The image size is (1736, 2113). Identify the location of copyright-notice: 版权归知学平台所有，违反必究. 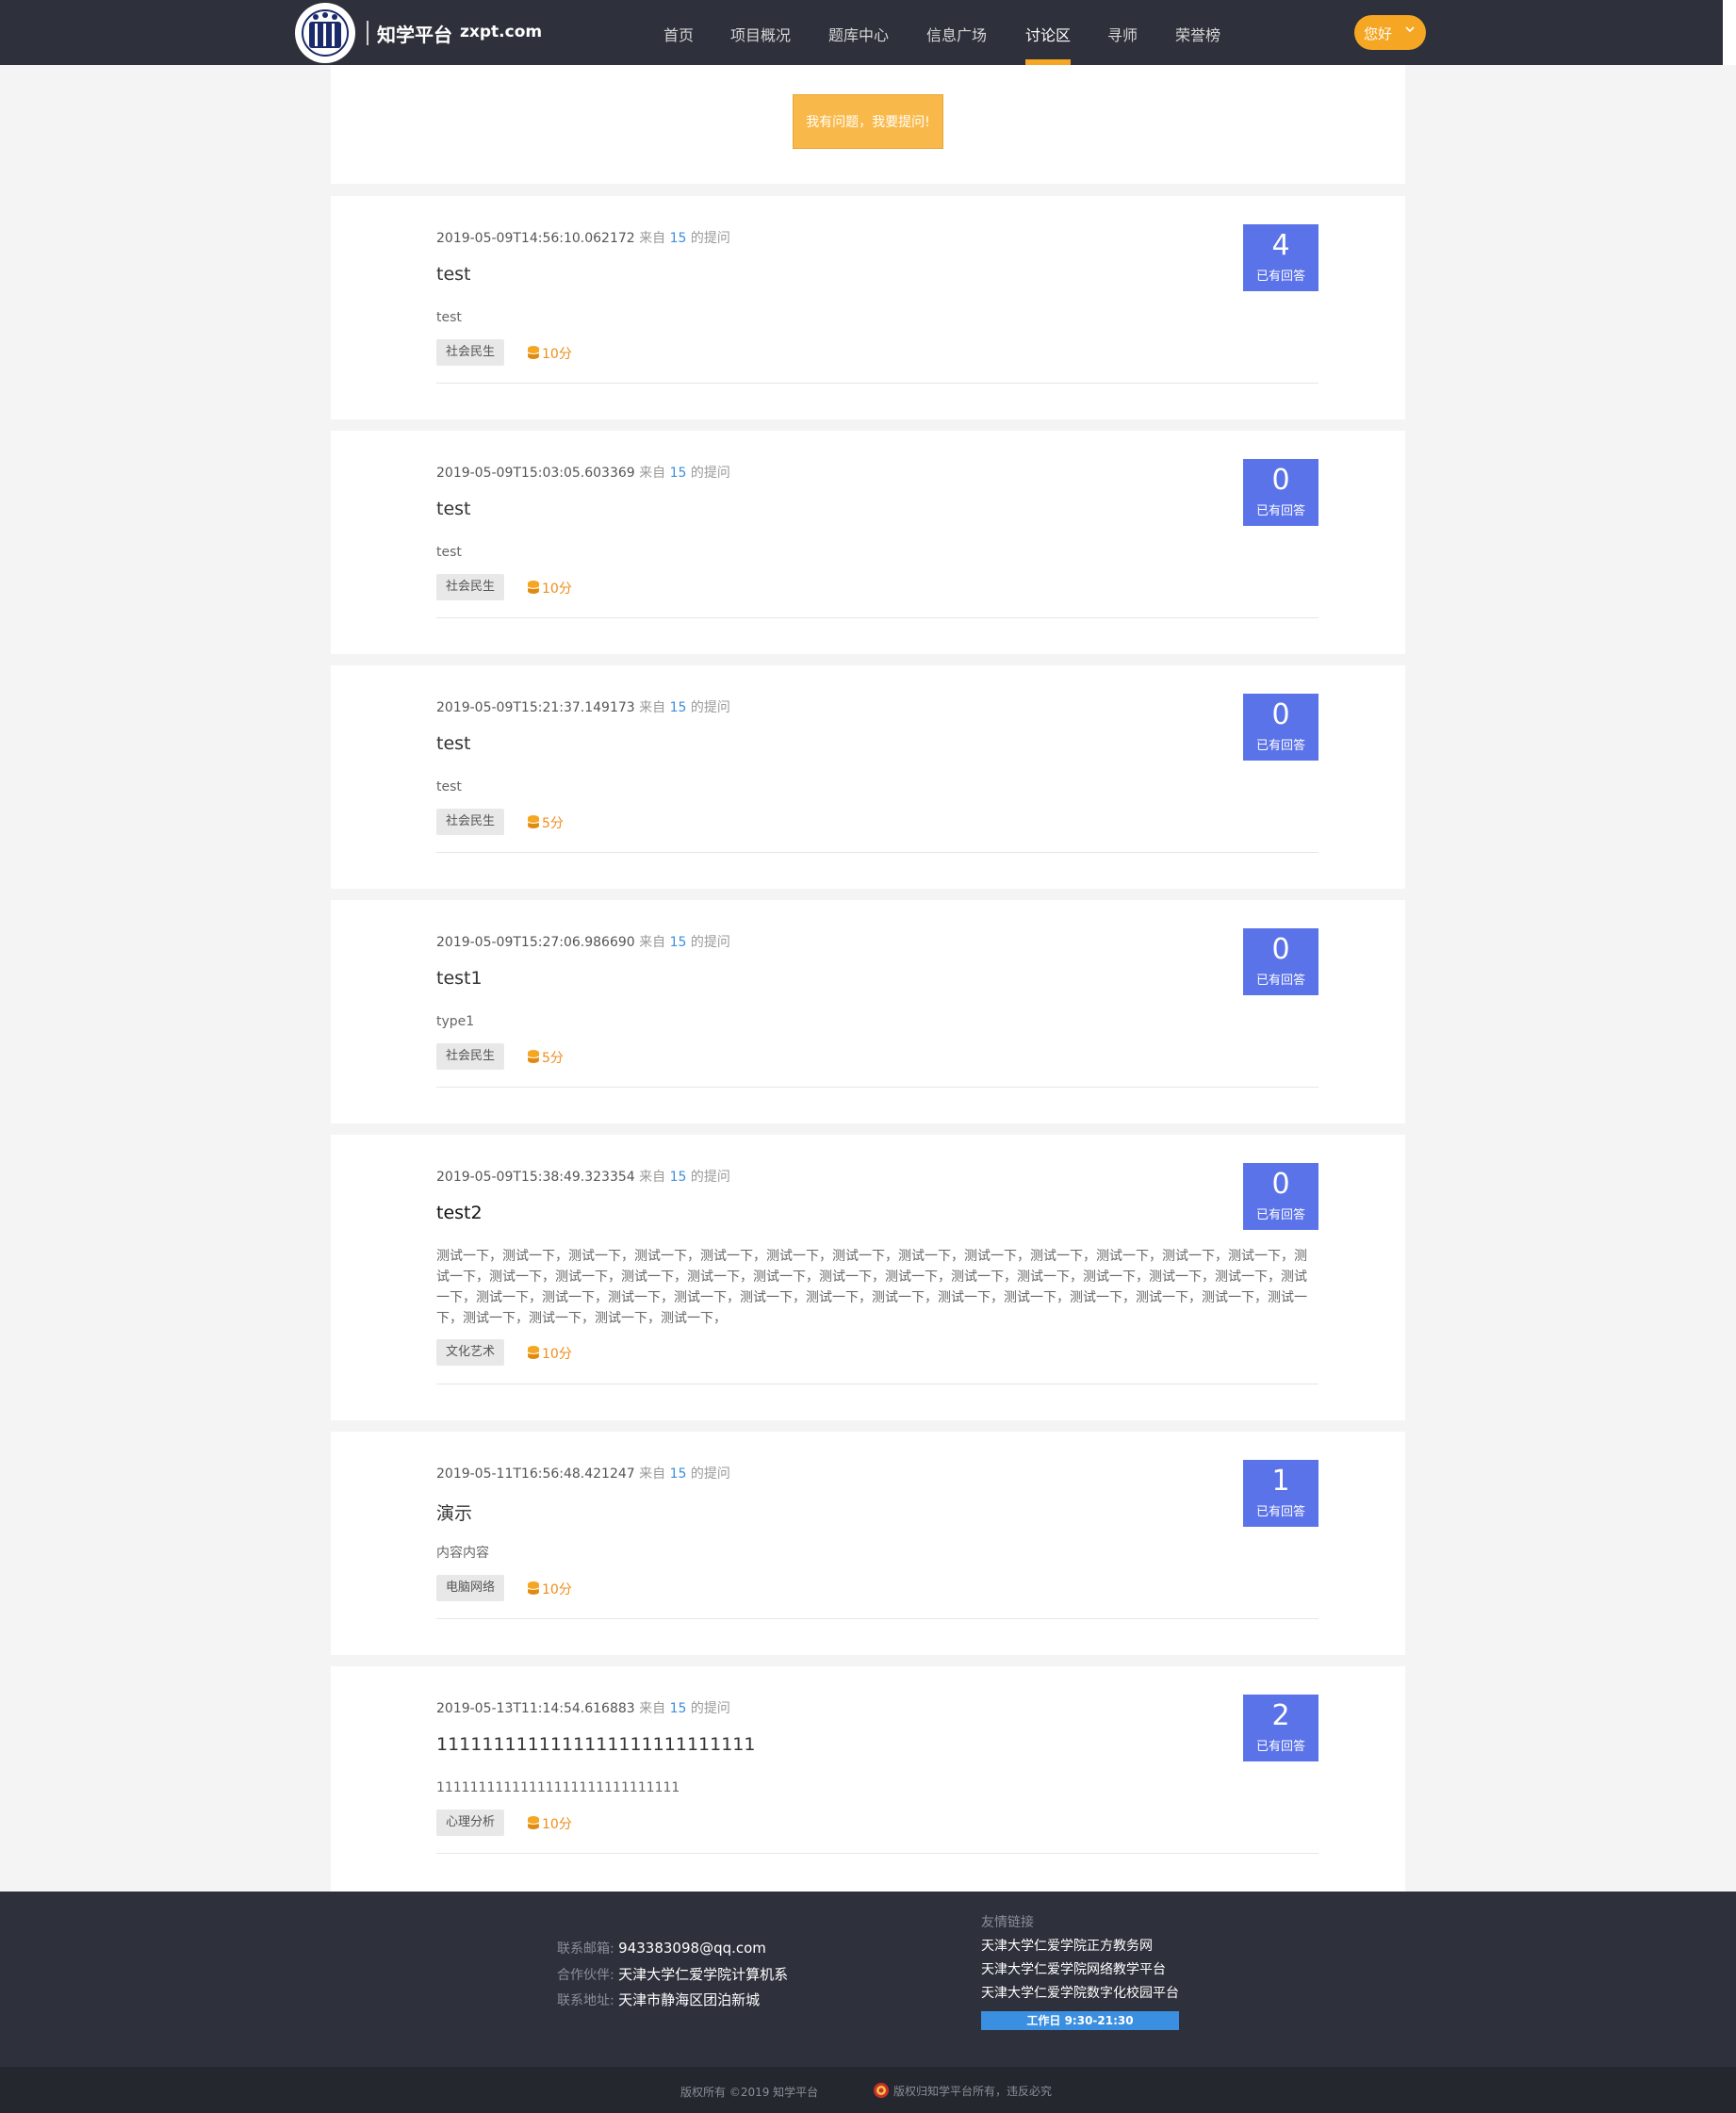
(963, 2090).